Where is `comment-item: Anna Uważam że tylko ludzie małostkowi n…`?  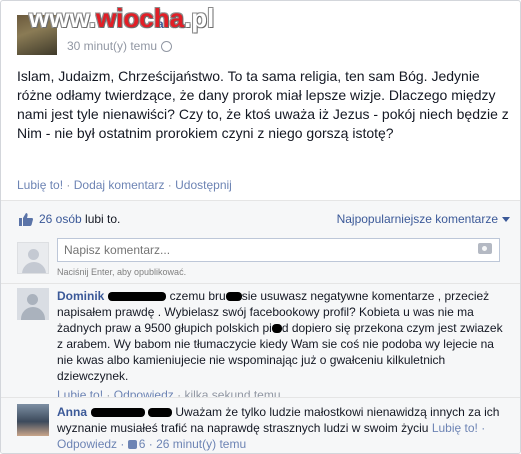
comment-item: Anna Uważam że tylko ludzie małostkowi n… is located at coordinates (260, 425).